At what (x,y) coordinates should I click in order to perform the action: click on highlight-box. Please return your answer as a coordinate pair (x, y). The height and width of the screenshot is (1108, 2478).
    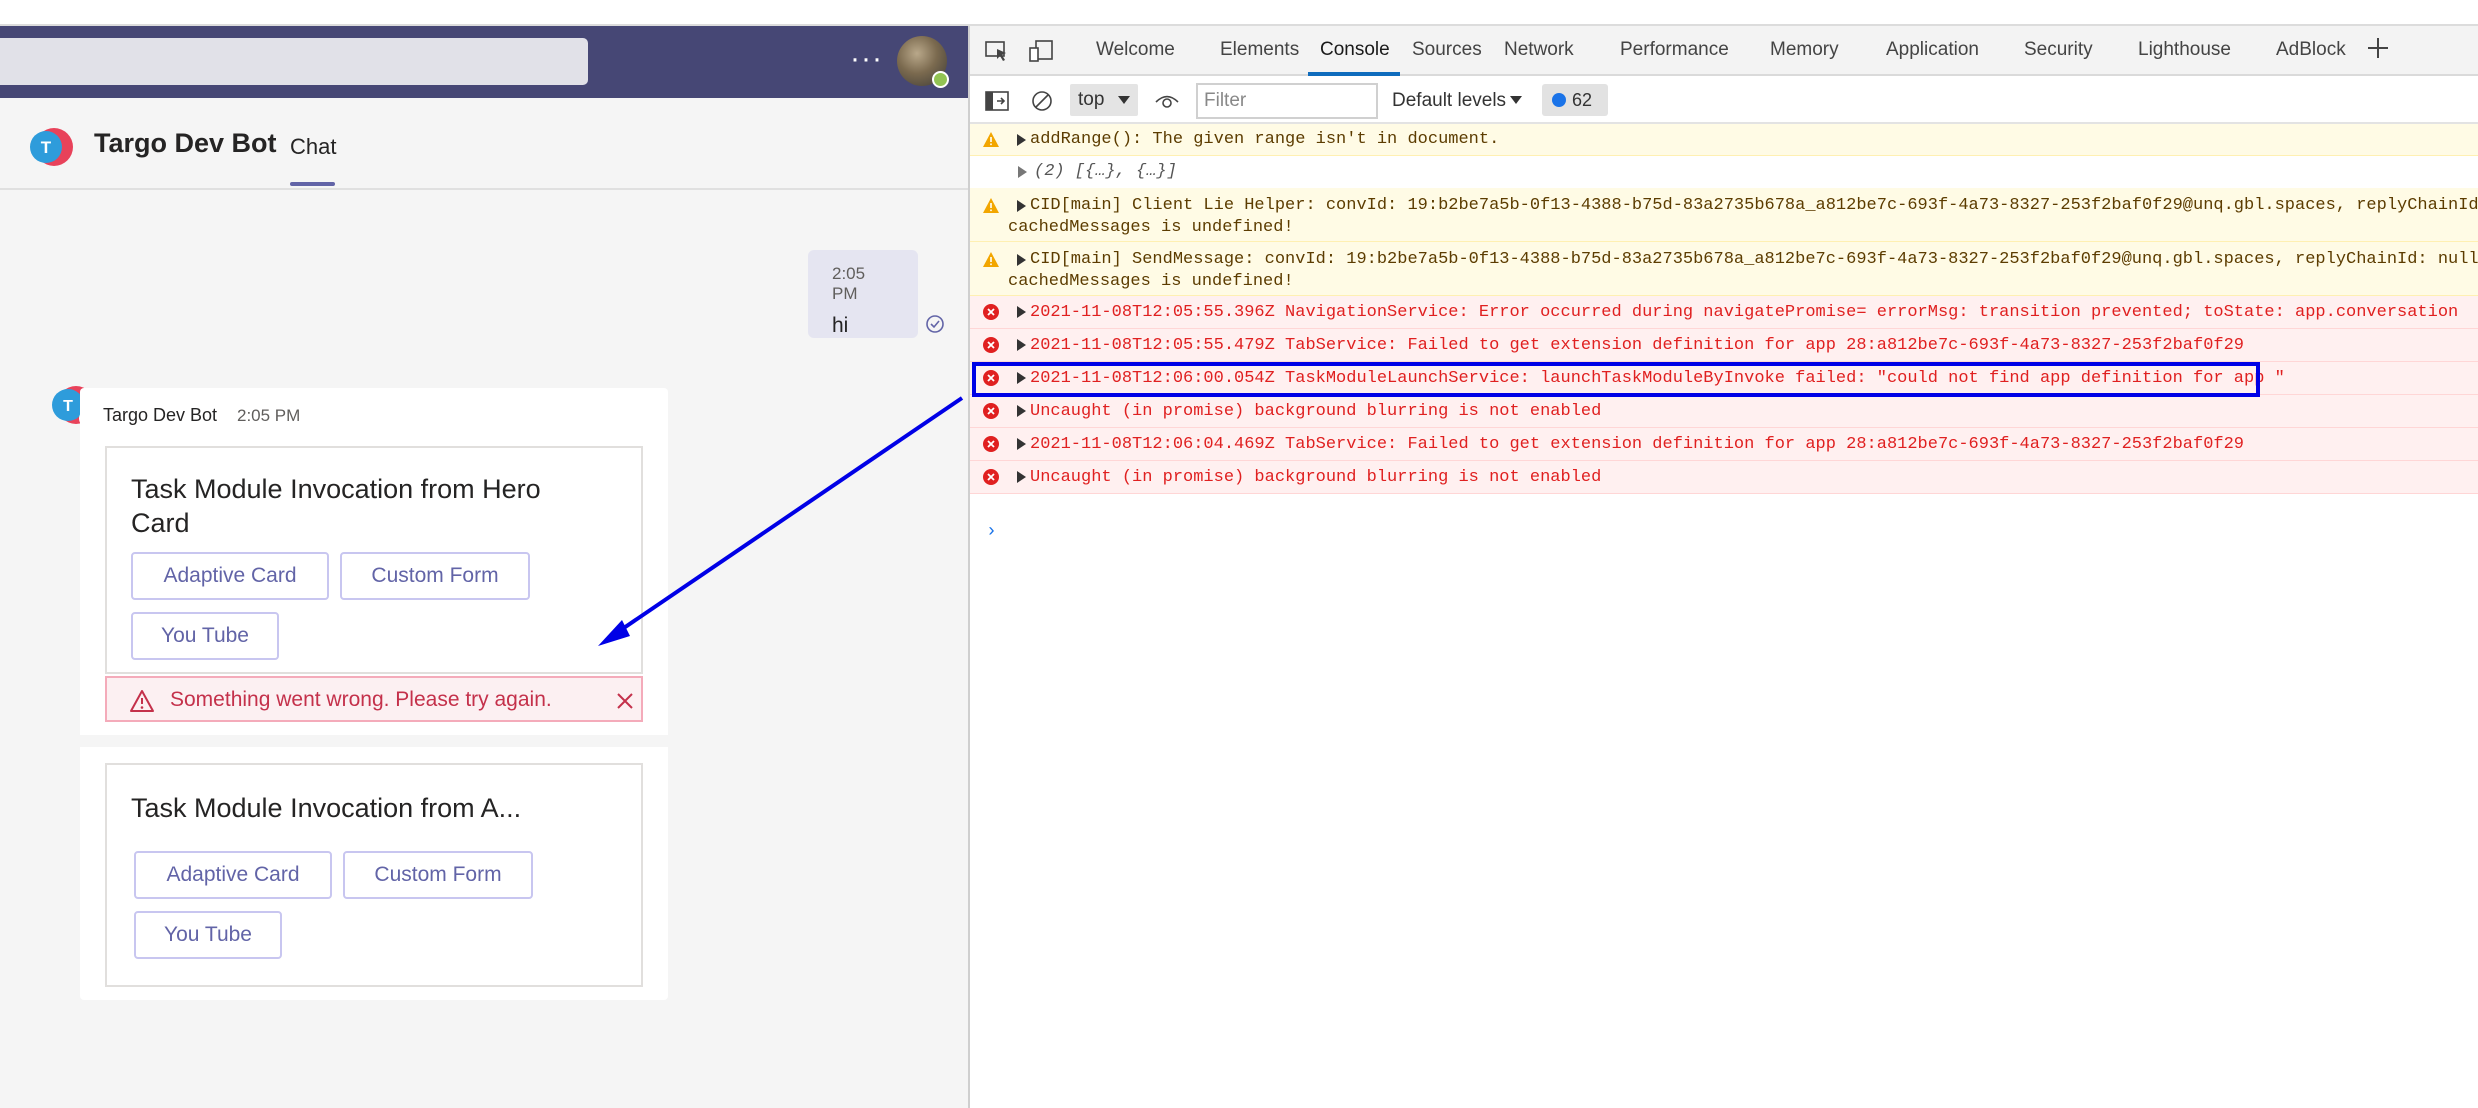
    Looking at the image, I should click on (1616, 379).